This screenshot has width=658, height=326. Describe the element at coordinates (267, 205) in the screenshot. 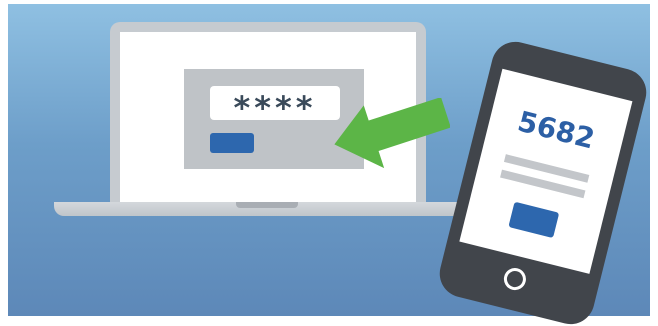

I see `laptop-notch` at that location.